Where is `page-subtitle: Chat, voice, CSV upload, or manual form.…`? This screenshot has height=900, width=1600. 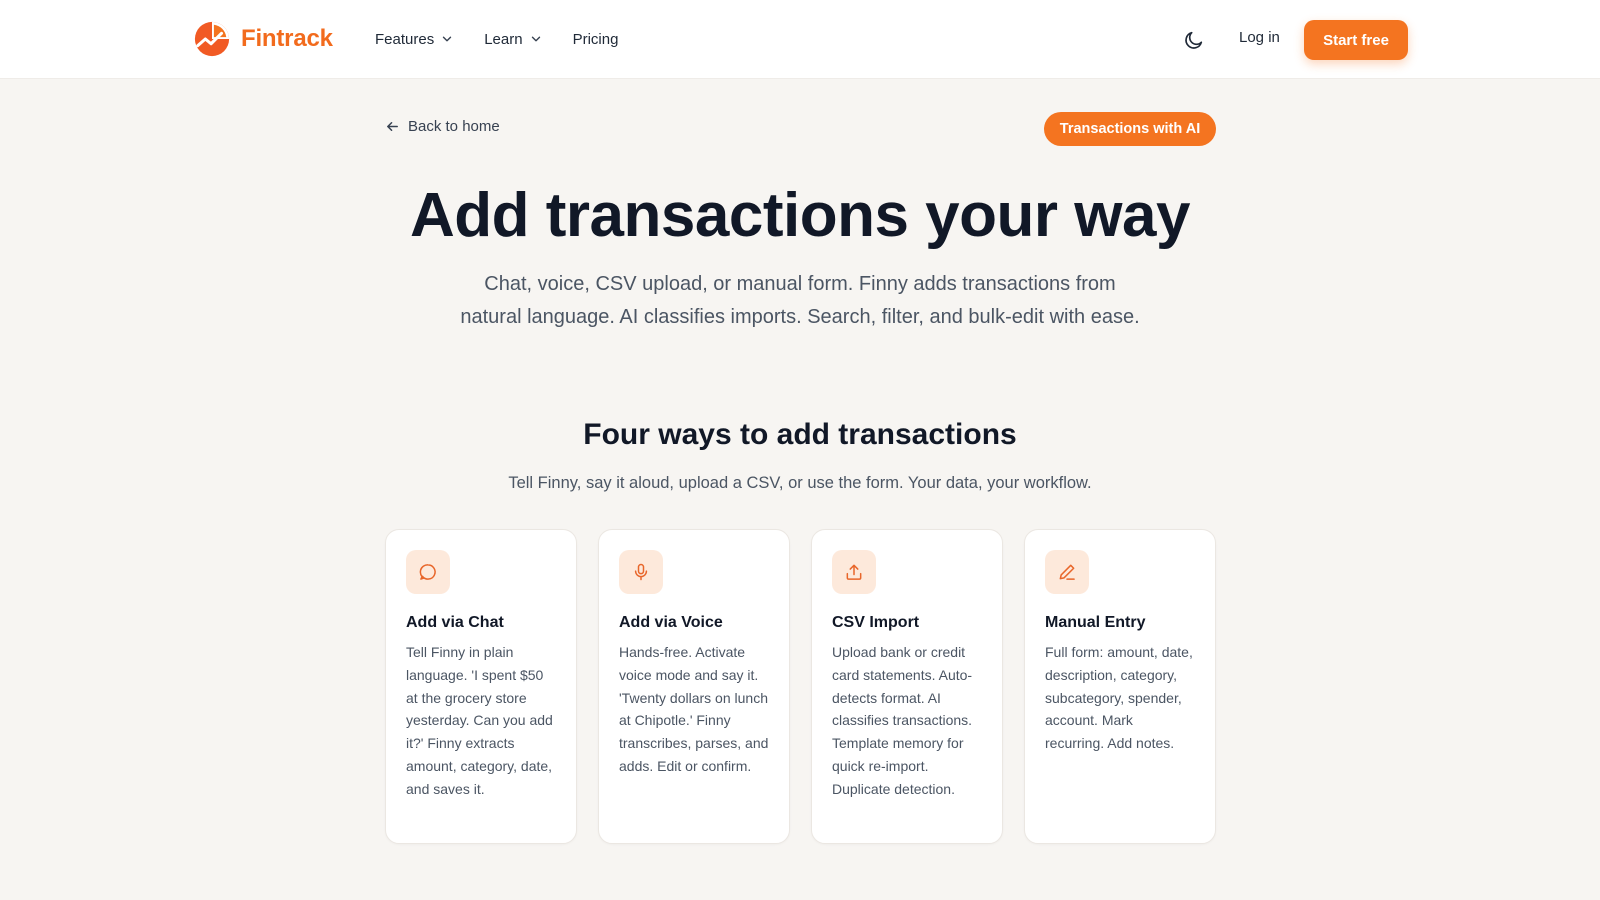
page-subtitle: Chat, voice, CSV upload, or manual form.… is located at coordinates (800, 300).